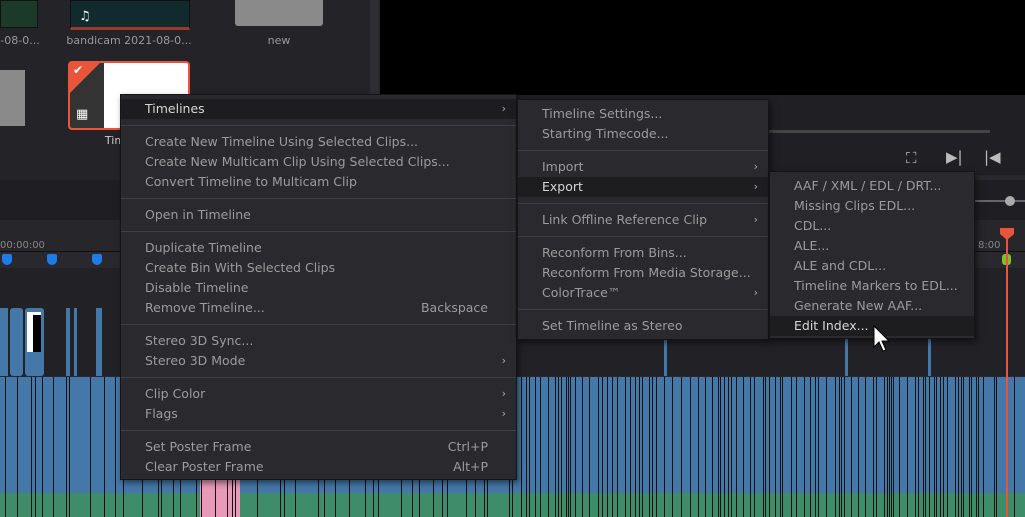 The height and width of the screenshot is (517, 1025). Describe the element at coordinates (220, 505) in the screenshot. I see `pink-clip` at that location.